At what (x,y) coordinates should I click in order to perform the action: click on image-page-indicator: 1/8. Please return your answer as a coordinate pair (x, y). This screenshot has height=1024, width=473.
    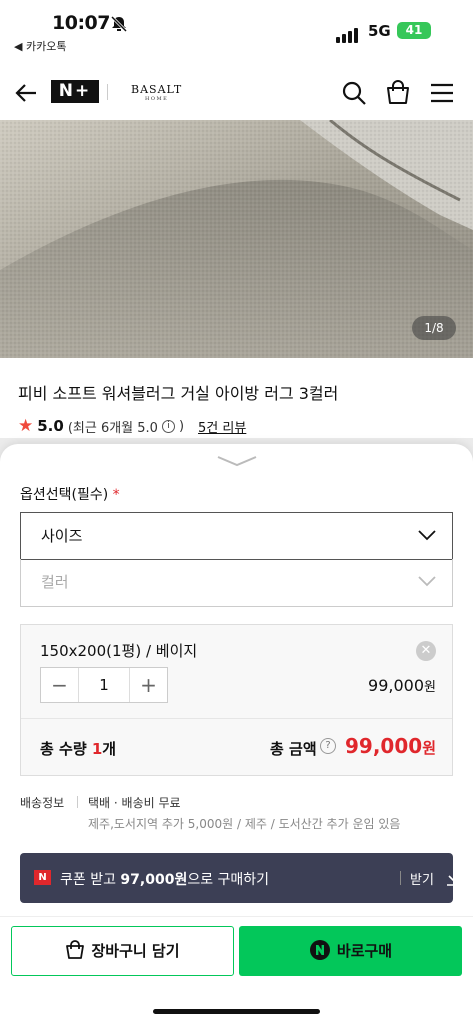
    Looking at the image, I should click on (434, 328).